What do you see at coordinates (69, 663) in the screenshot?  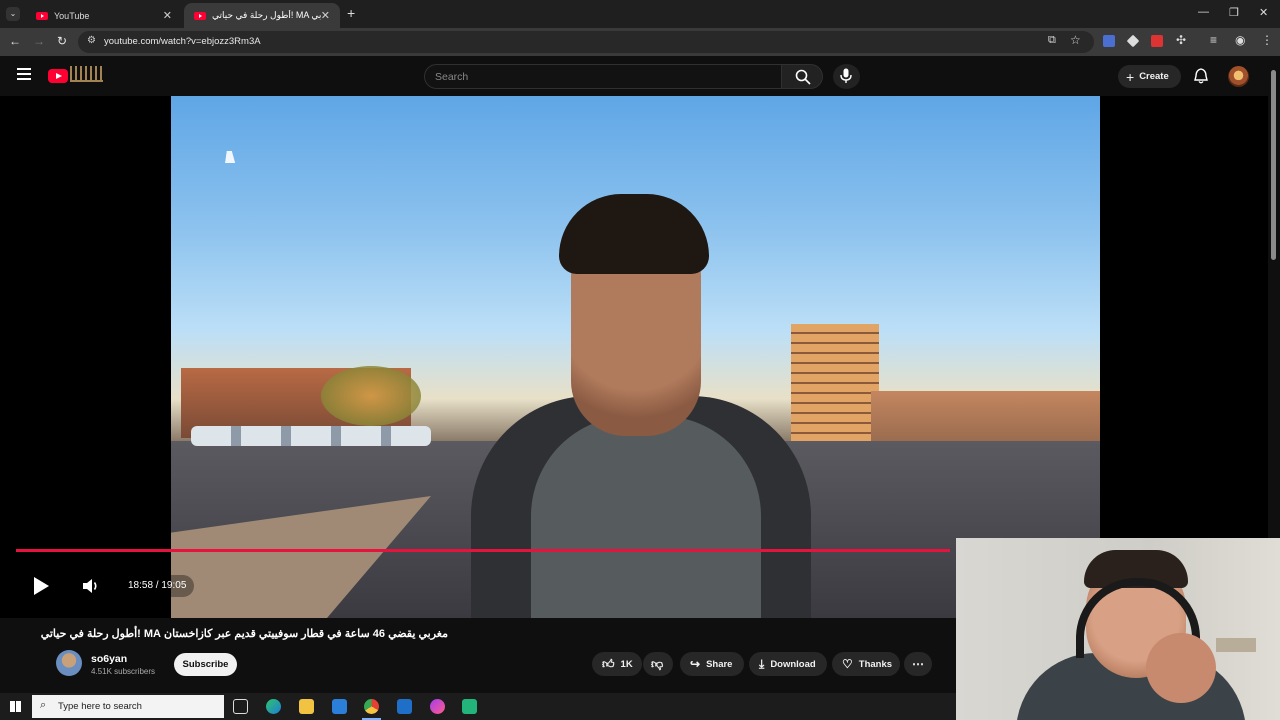 I see `channel-avatar` at bounding box center [69, 663].